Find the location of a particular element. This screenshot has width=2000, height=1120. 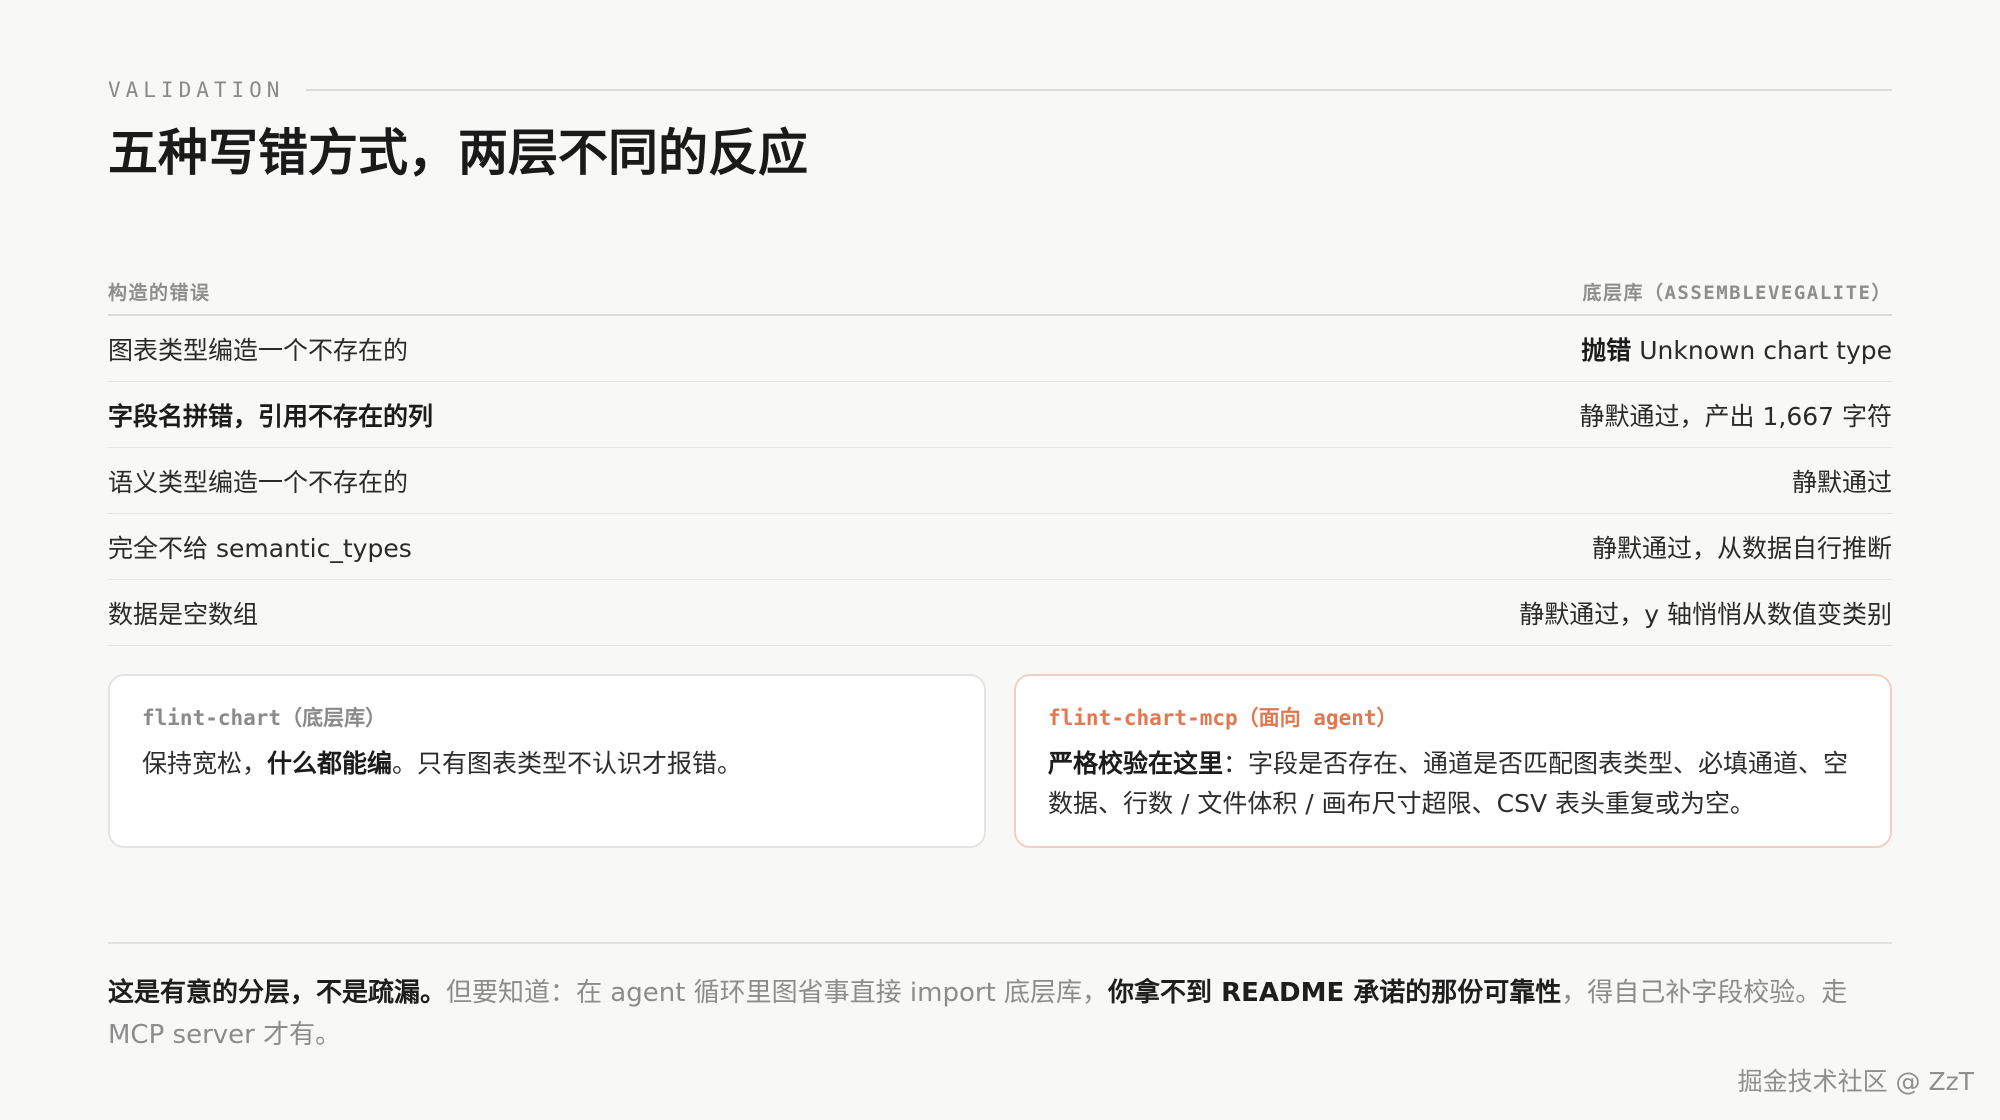

row-error: 字段名拼错，引用不存在的列 is located at coordinates (271, 416).